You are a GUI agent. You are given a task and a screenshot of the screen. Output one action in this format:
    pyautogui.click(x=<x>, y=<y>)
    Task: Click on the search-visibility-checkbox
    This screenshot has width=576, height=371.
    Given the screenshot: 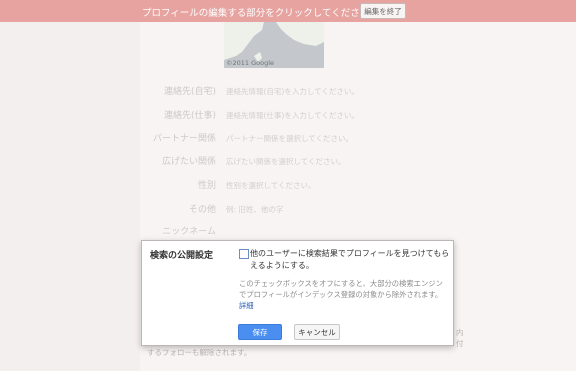 What is the action you would take?
    pyautogui.click(x=244, y=254)
    